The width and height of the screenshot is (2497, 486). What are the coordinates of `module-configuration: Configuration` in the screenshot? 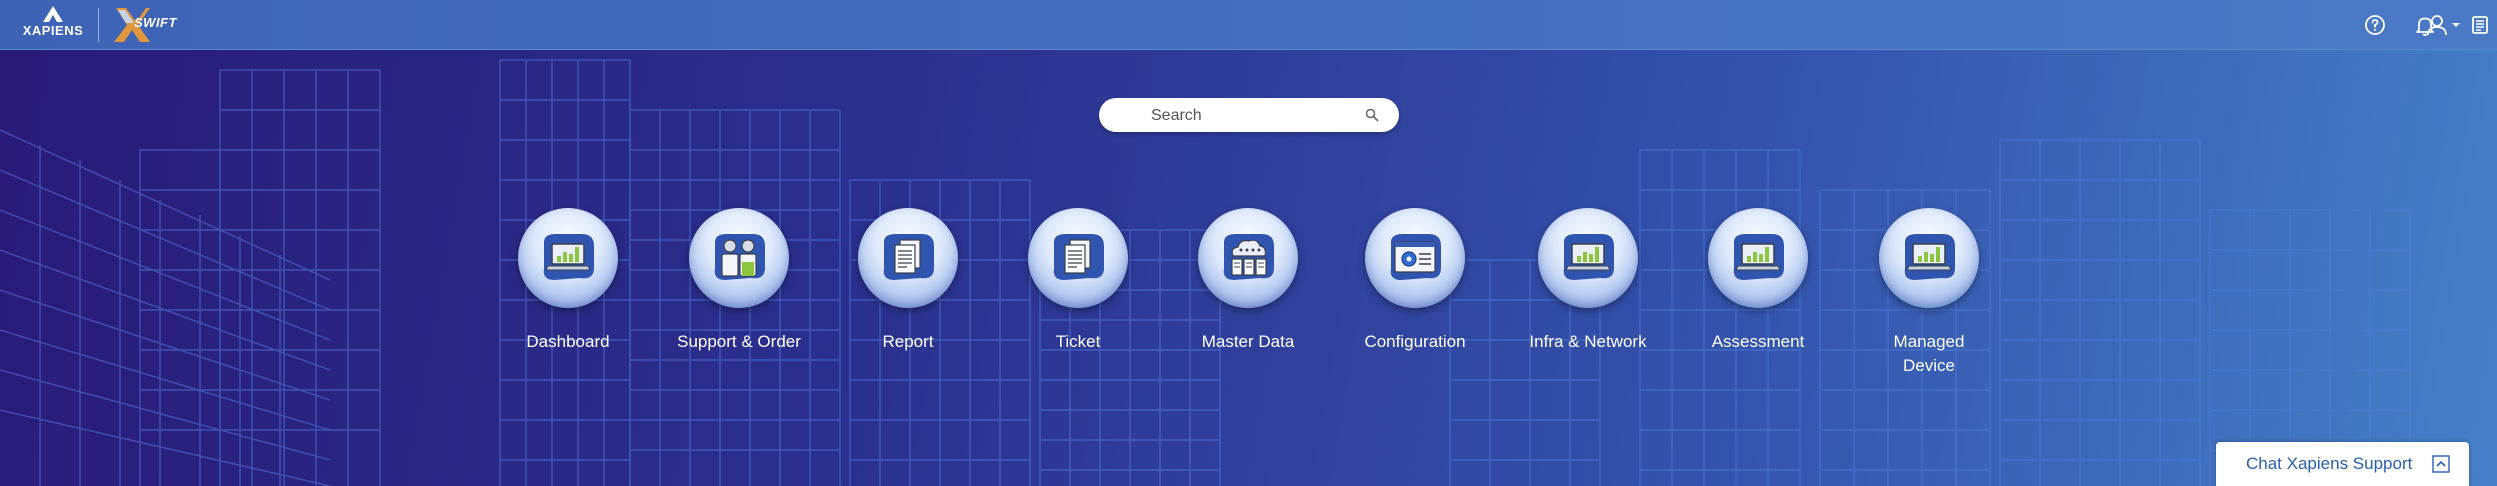 It's located at (1415, 281).